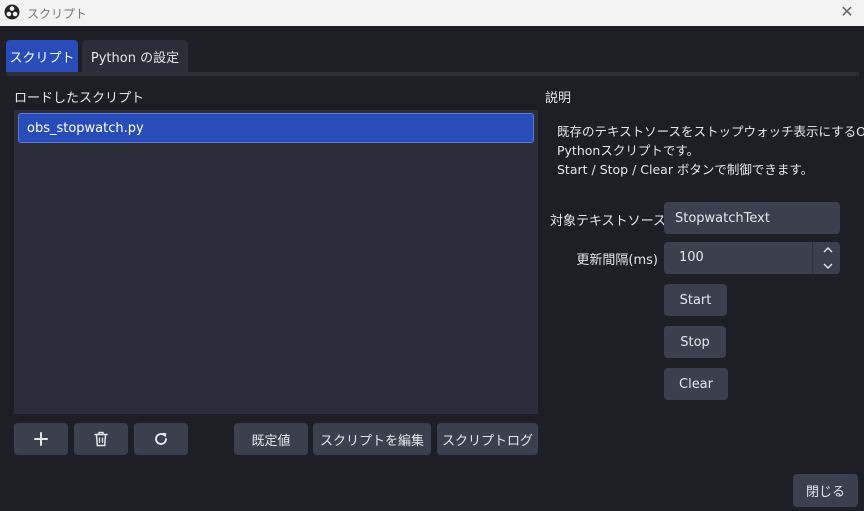 The width and height of the screenshot is (864, 511). What do you see at coordinates (432, 74) in the screenshot?
I see `tab-divider` at bounding box center [432, 74].